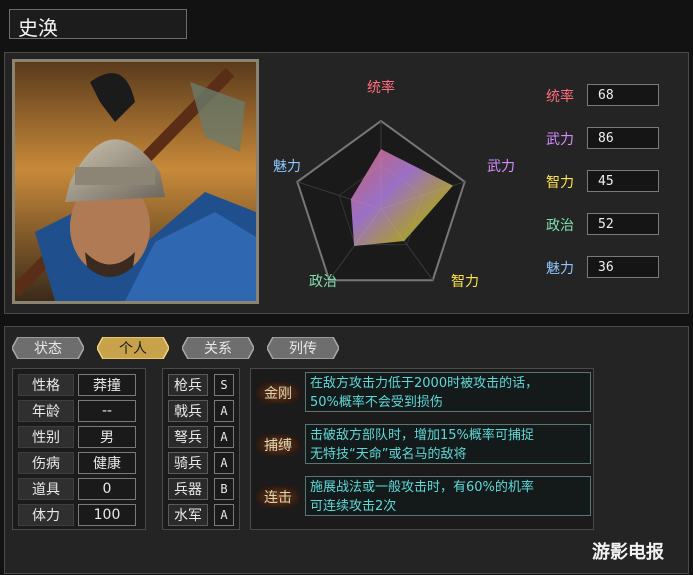  Describe the element at coordinates (623, 95) in the screenshot. I see `stat-value: 68` at that location.